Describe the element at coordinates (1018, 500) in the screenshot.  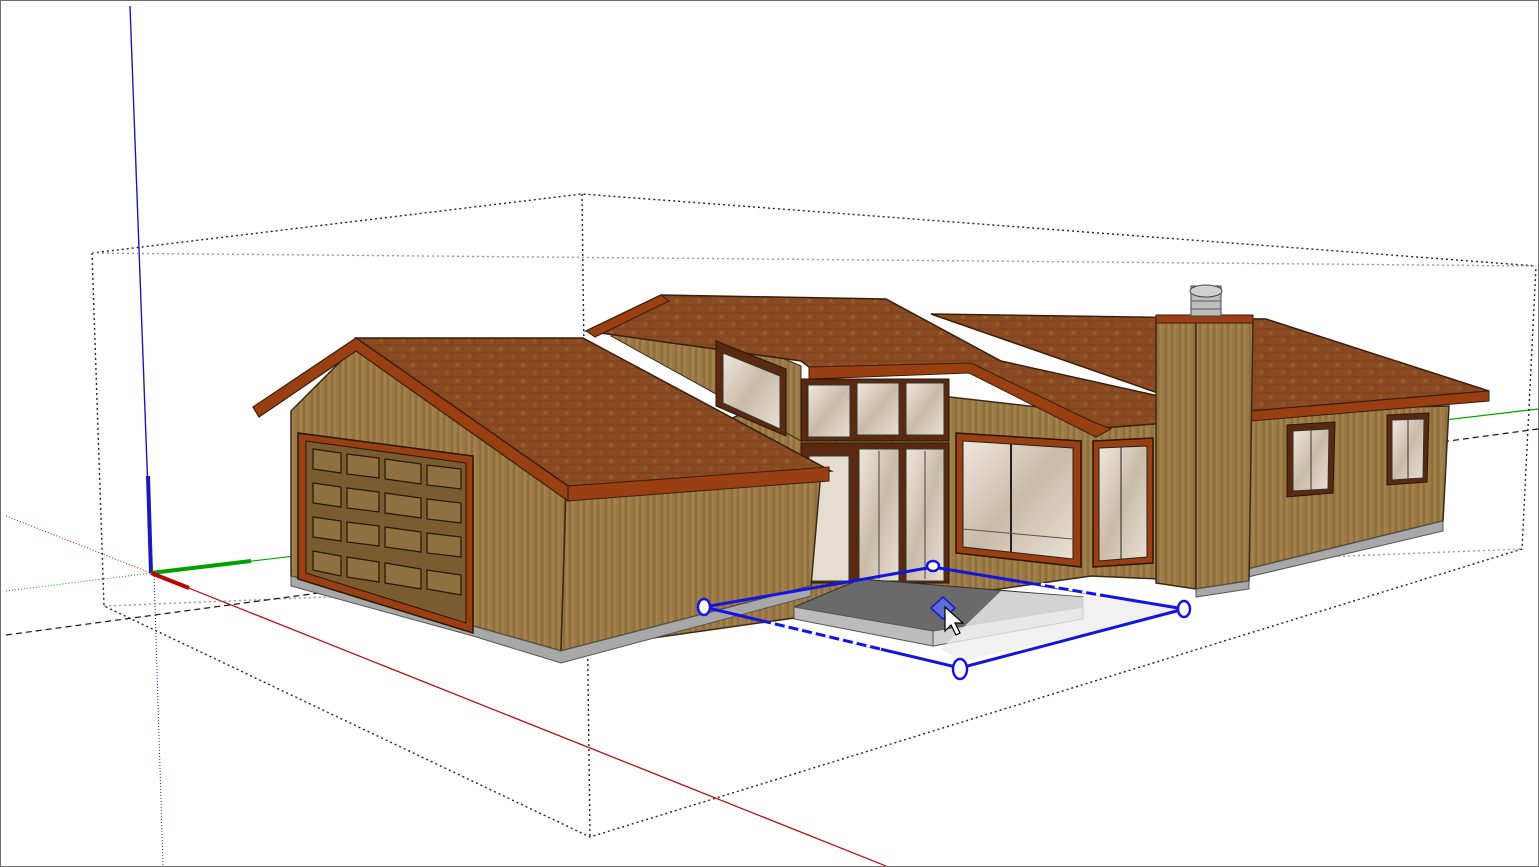
I see `living-room-window` at that location.